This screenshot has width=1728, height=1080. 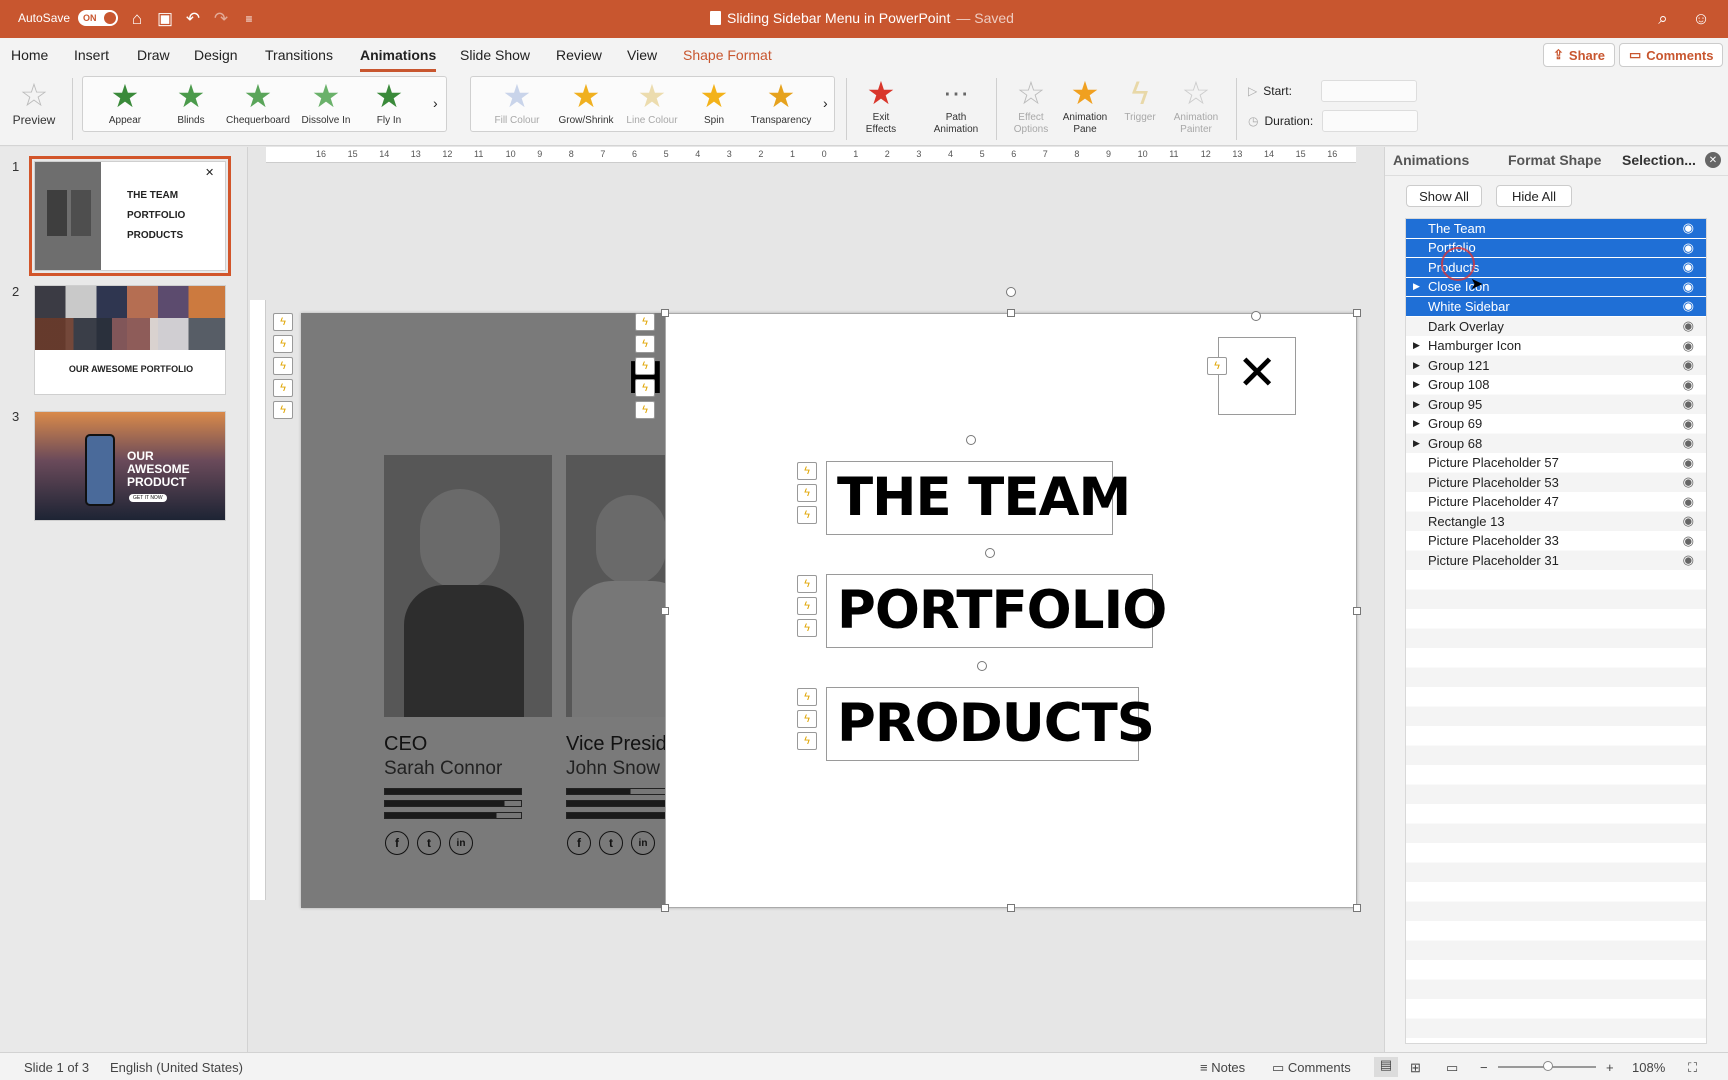 I want to click on slide-thumbnail-2: OUR AWESOME PORTFOLIO, so click(x=130, y=340).